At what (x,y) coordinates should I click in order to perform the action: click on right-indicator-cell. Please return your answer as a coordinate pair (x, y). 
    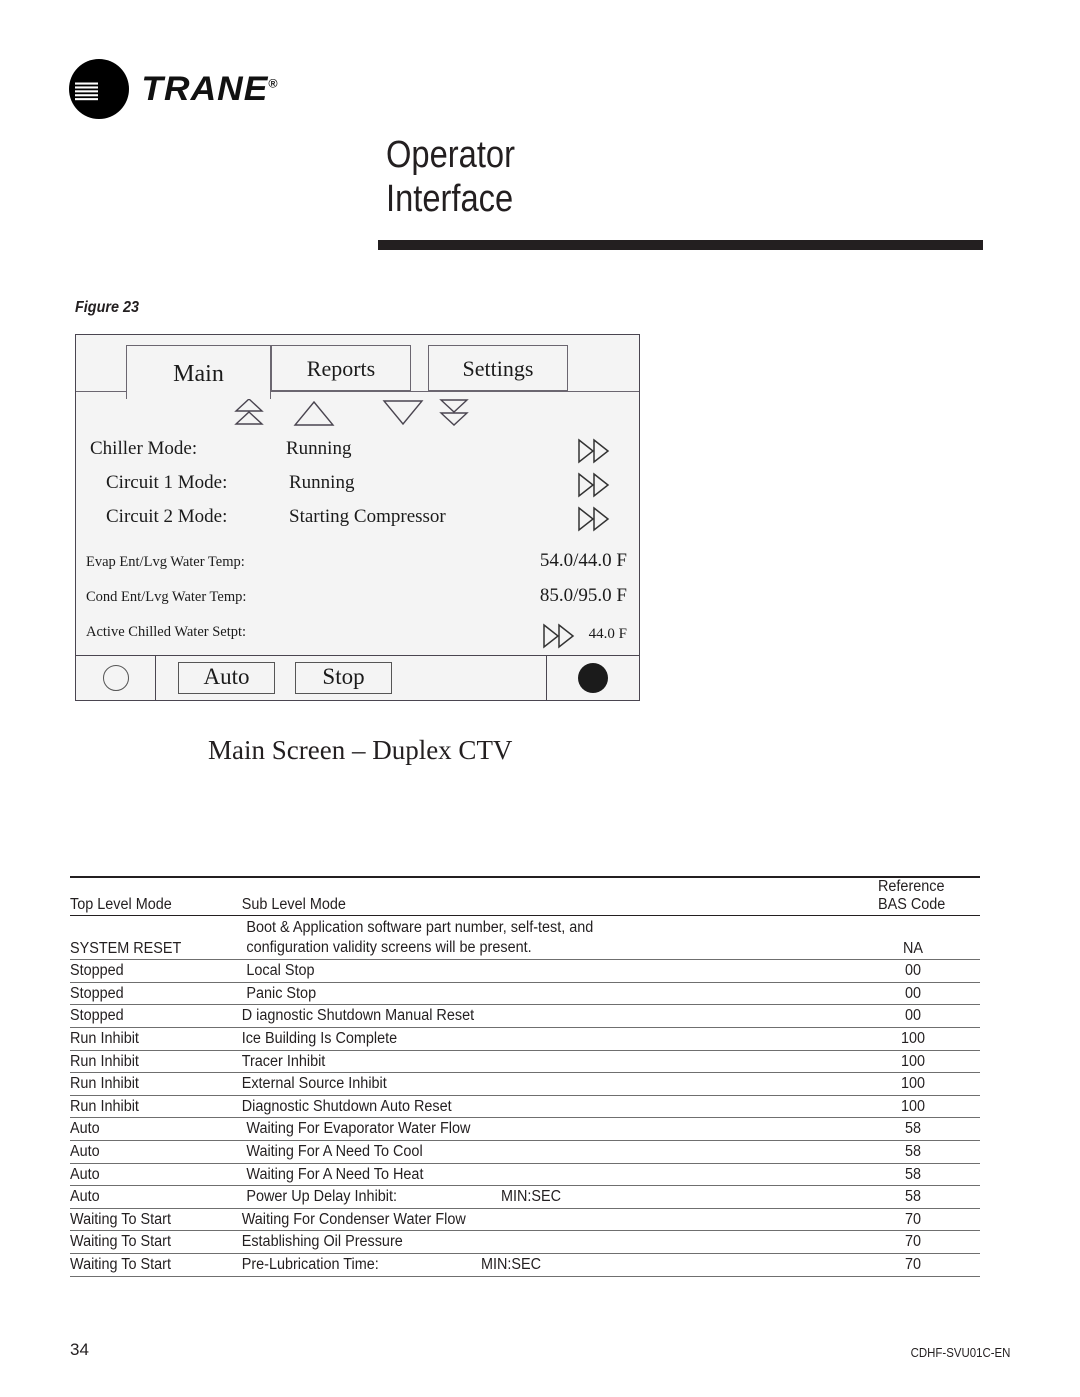
    Looking at the image, I should click on (593, 678).